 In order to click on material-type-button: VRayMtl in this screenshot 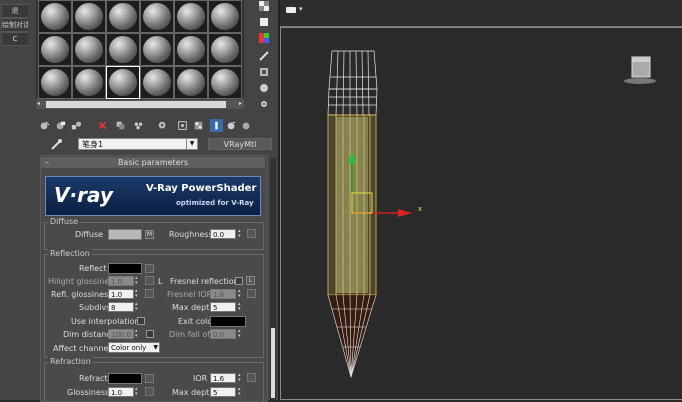, I will do `click(240, 144)`.